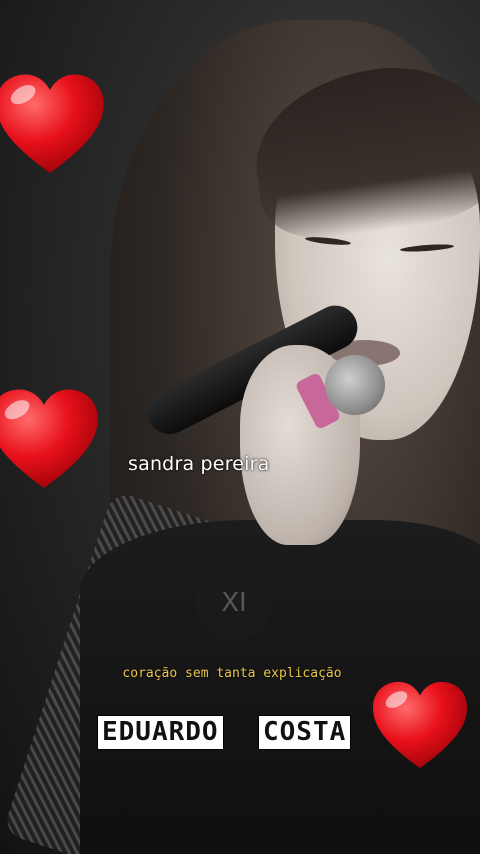 The width and height of the screenshot is (480, 854). I want to click on watermark-logo: XI, so click(234, 603).